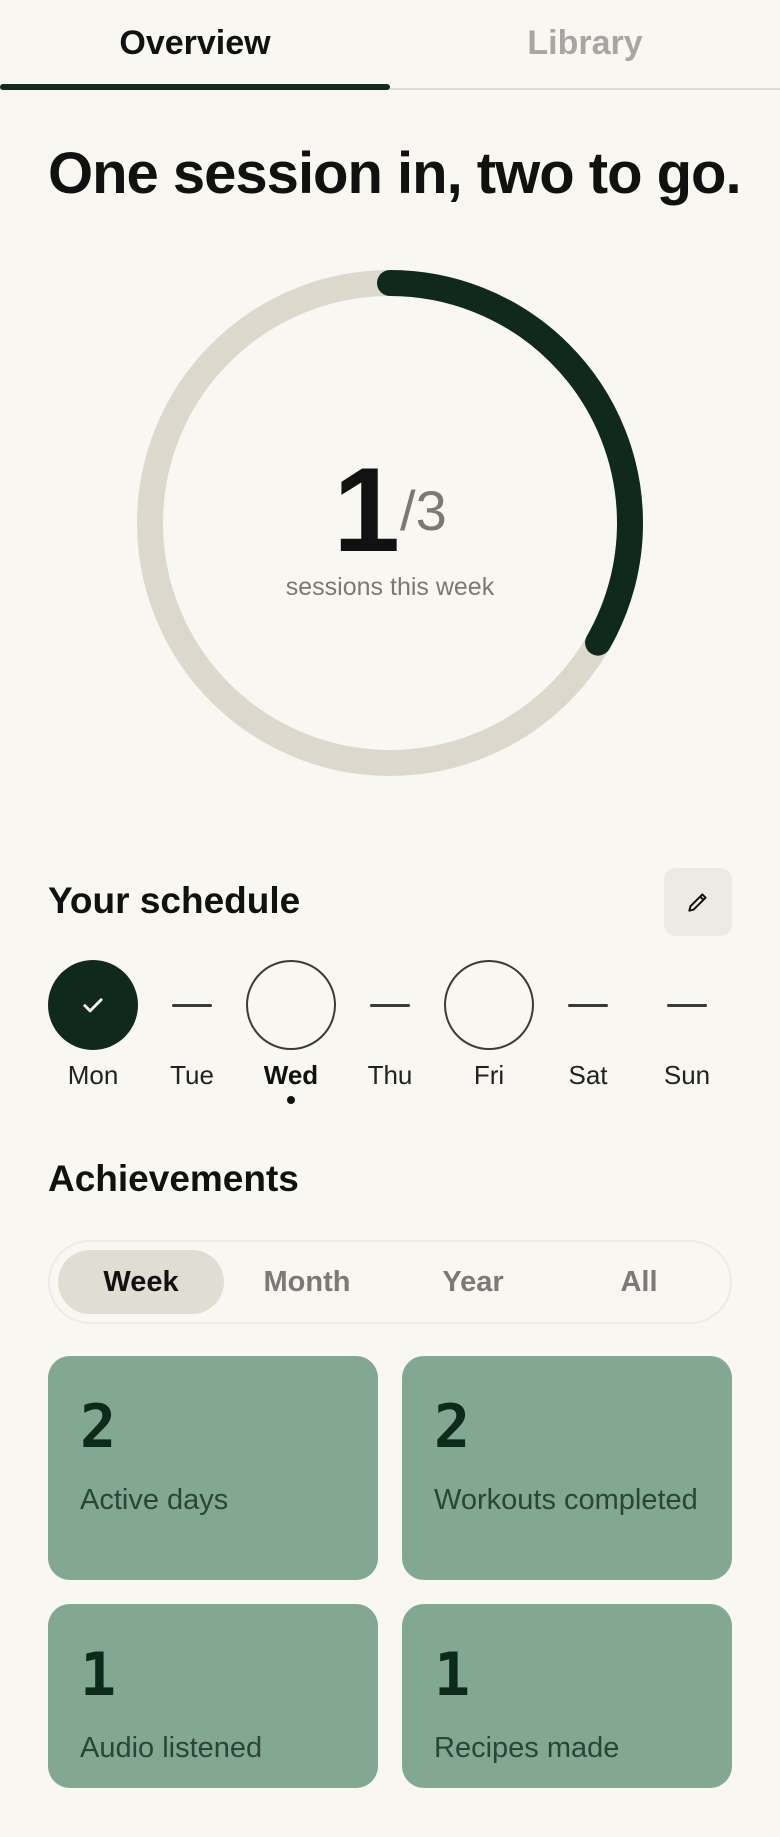 This screenshot has height=1837, width=780. What do you see at coordinates (195, 87) in the screenshot?
I see `active-tab-indicator` at bounding box center [195, 87].